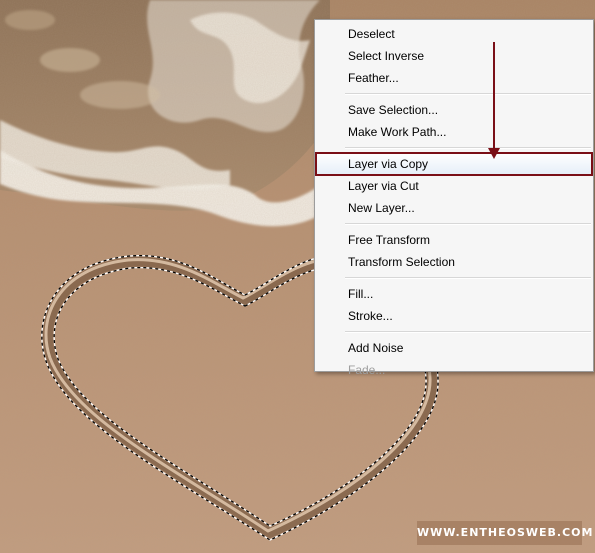  What do you see at coordinates (454, 56) in the screenshot?
I see `menu-item-select-inverse: Select Inverse` at bounding box center [454, 56].